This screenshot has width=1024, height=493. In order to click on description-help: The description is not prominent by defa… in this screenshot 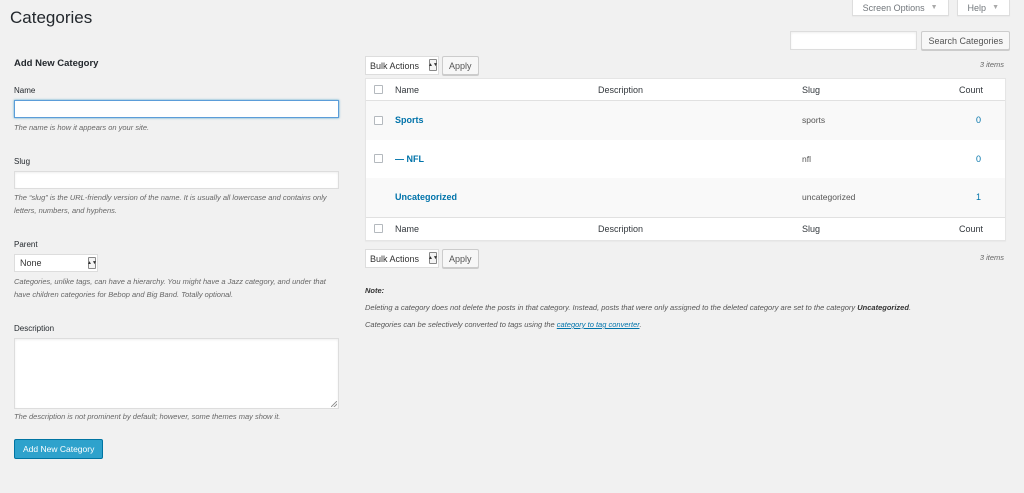, I will do `click(147, 416)`.